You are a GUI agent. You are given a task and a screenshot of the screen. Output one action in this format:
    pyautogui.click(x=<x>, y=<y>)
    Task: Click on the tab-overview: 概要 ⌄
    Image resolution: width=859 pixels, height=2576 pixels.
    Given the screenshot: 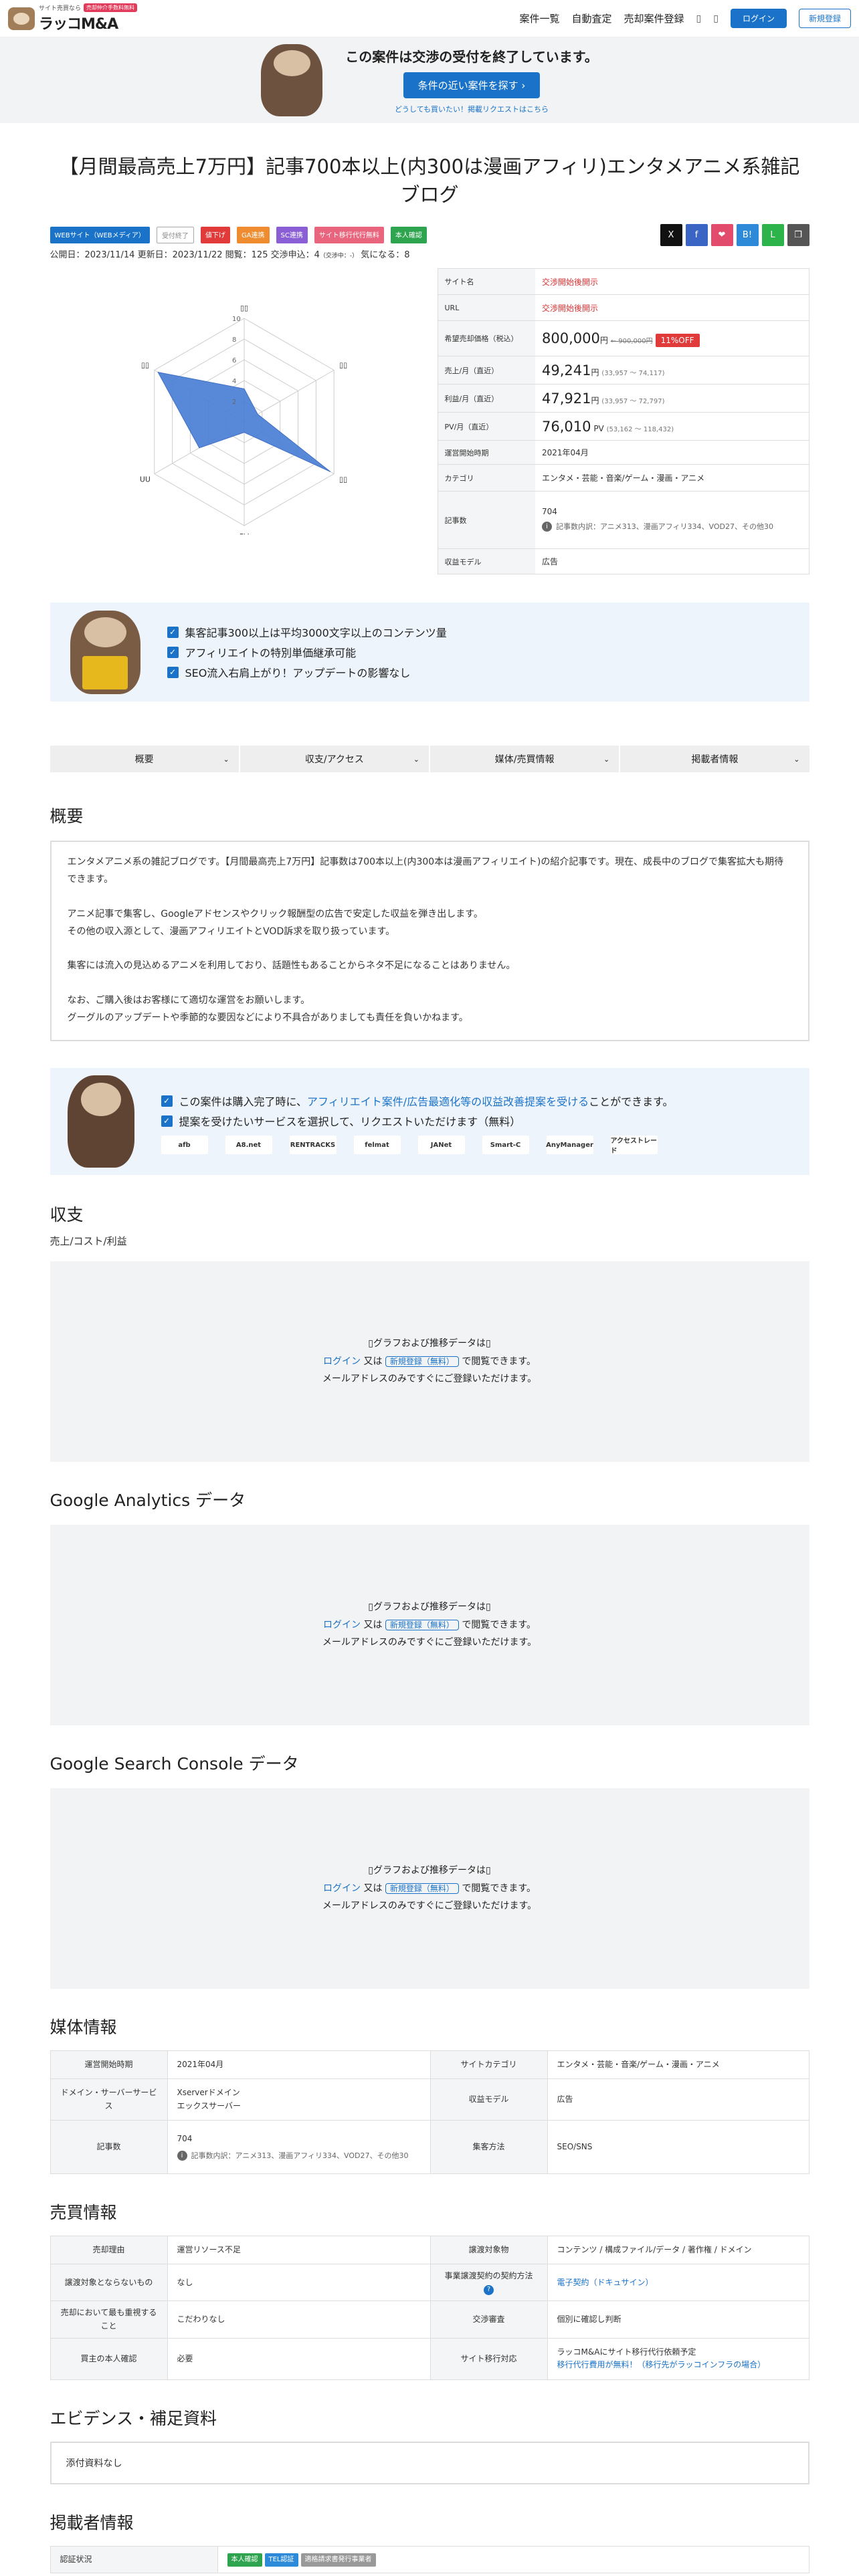 What is the action you would take?
    pyautogui.click(x=144, y=759)
    